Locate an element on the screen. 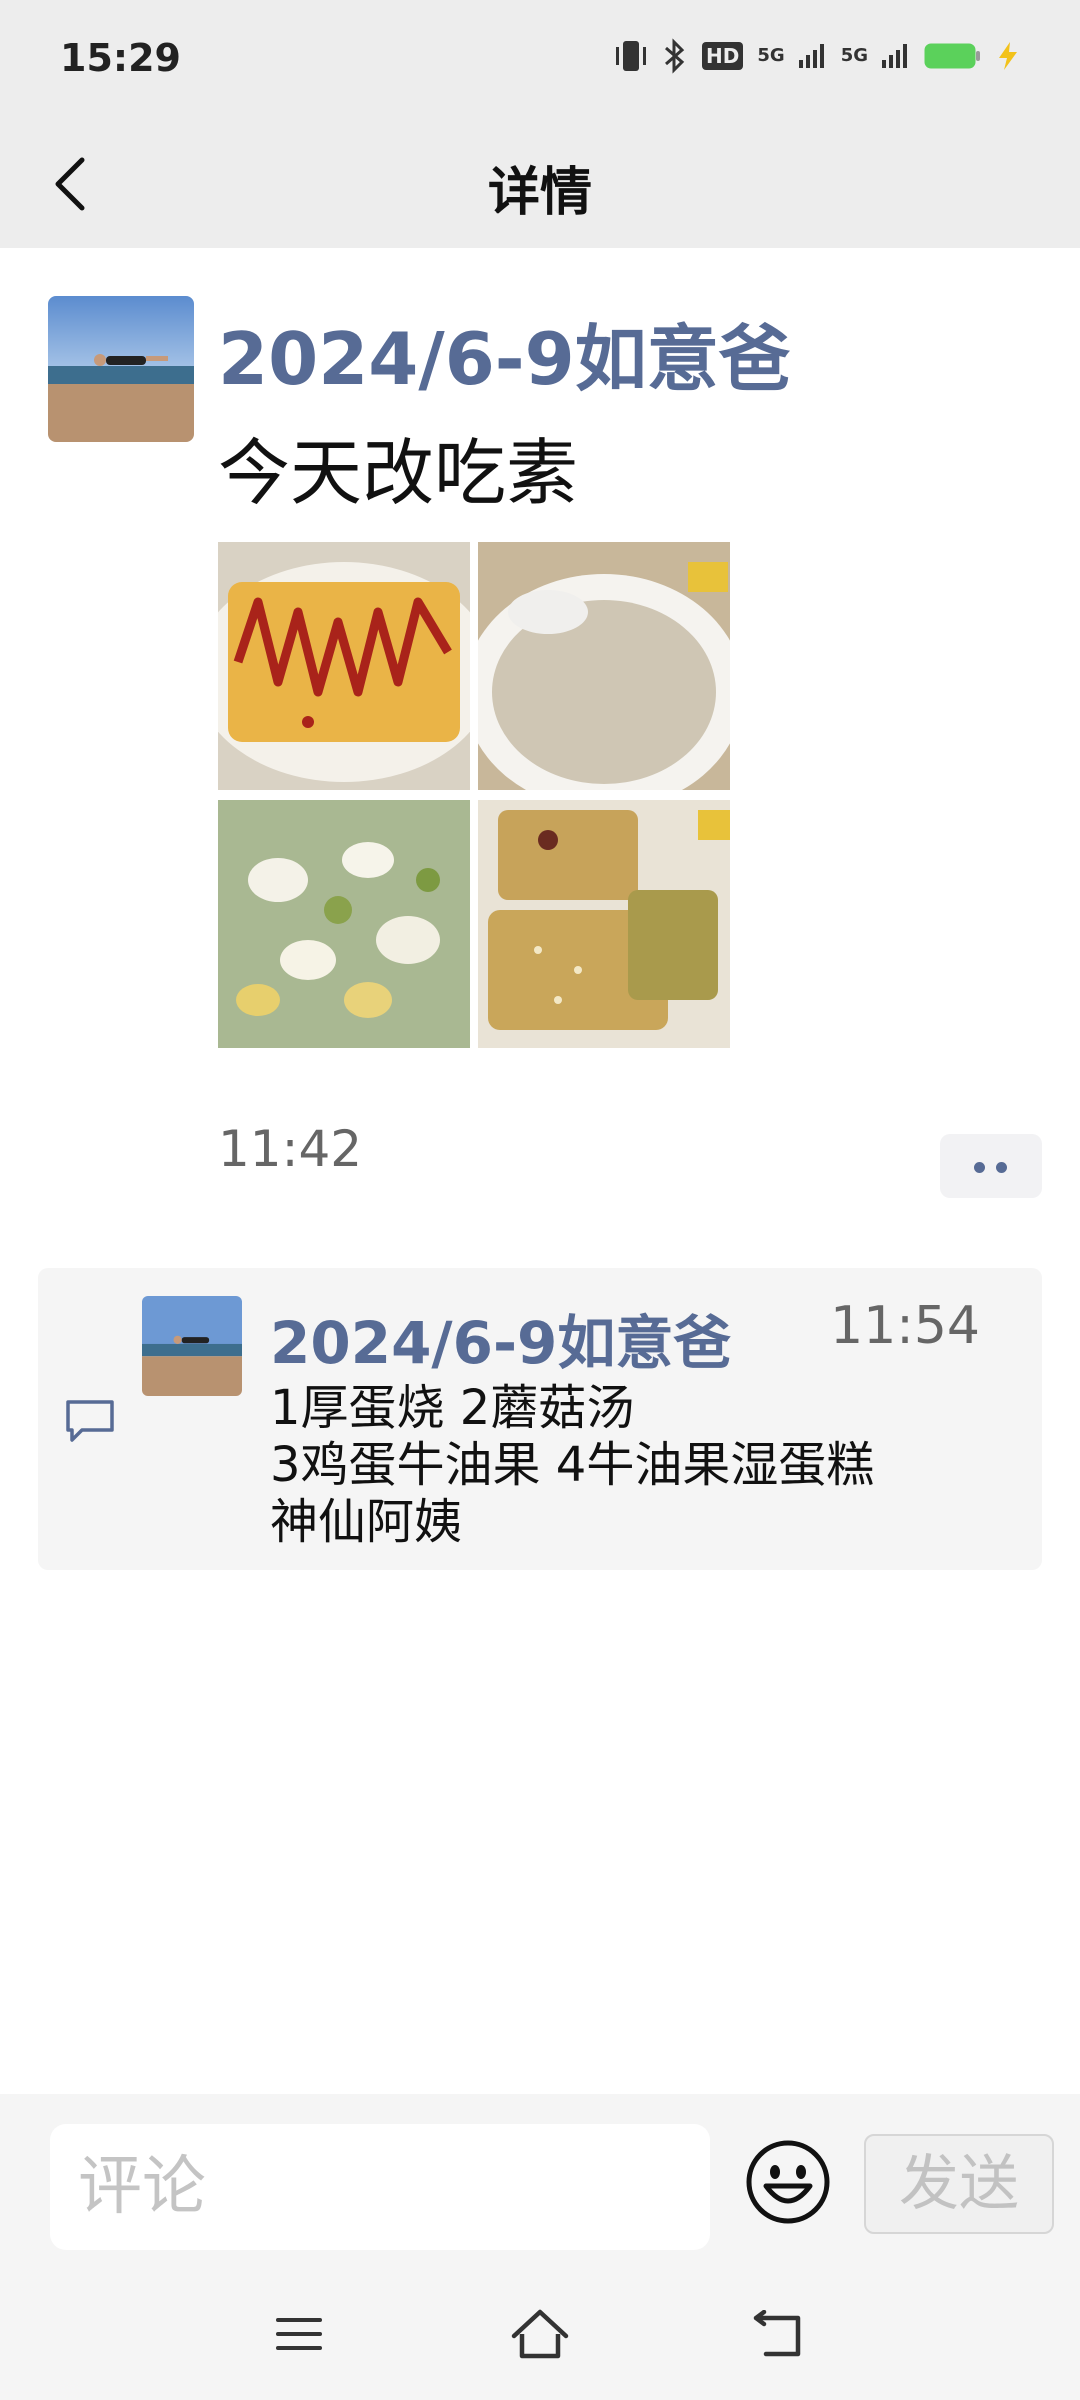 This screenshot has width=1080, height=2400. bluetooth-icon is located at coordinates (675, 56).